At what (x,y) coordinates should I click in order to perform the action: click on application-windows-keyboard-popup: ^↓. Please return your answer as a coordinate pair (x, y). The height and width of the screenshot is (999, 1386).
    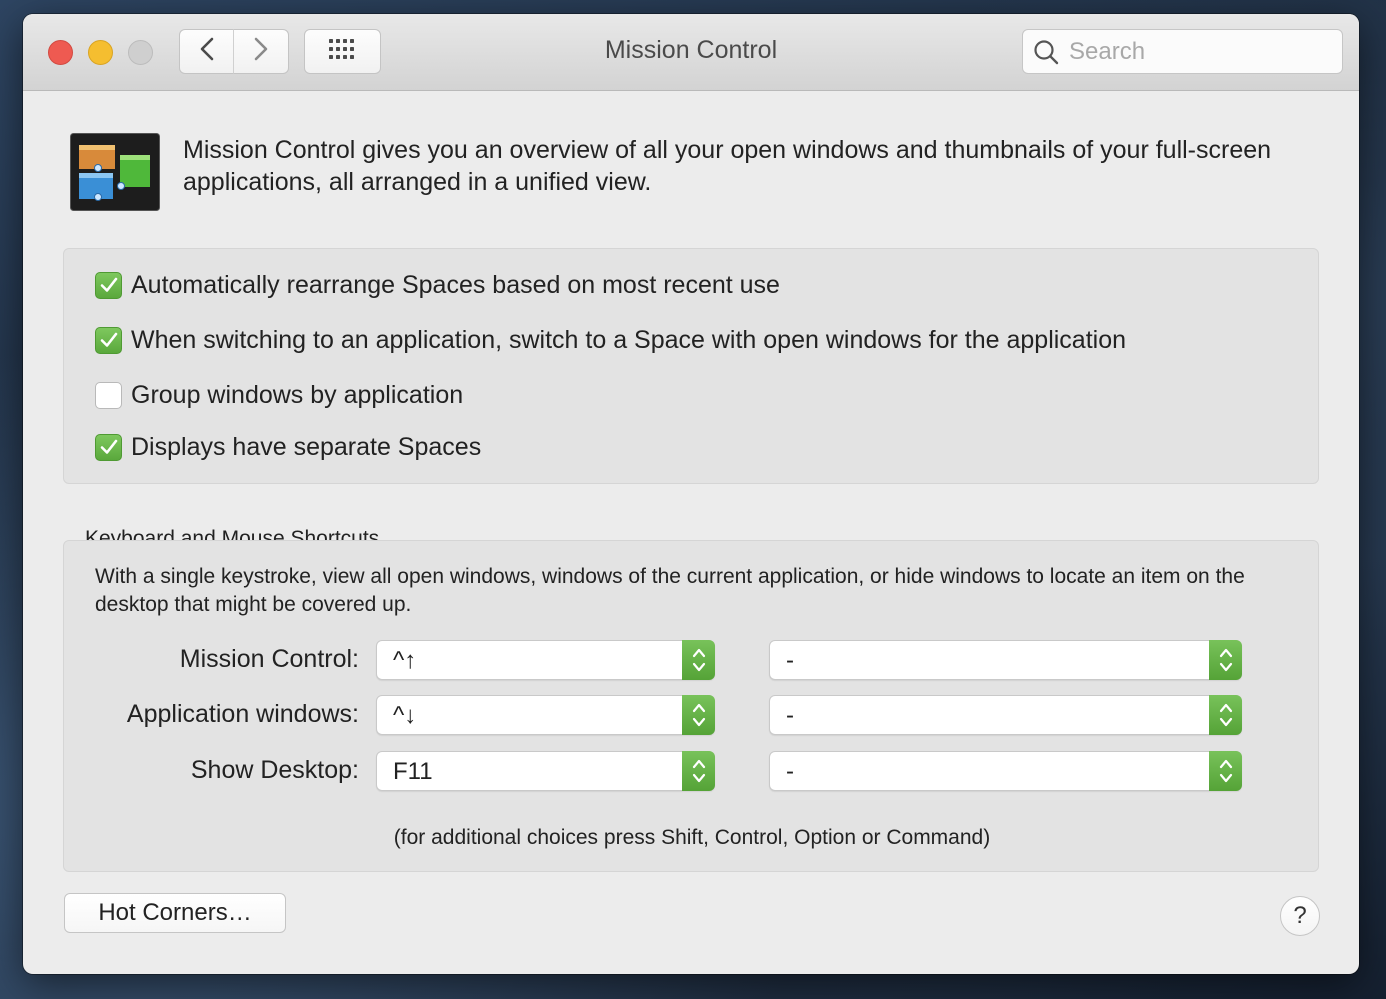
    Looking at the image, I should click on (545, 715).